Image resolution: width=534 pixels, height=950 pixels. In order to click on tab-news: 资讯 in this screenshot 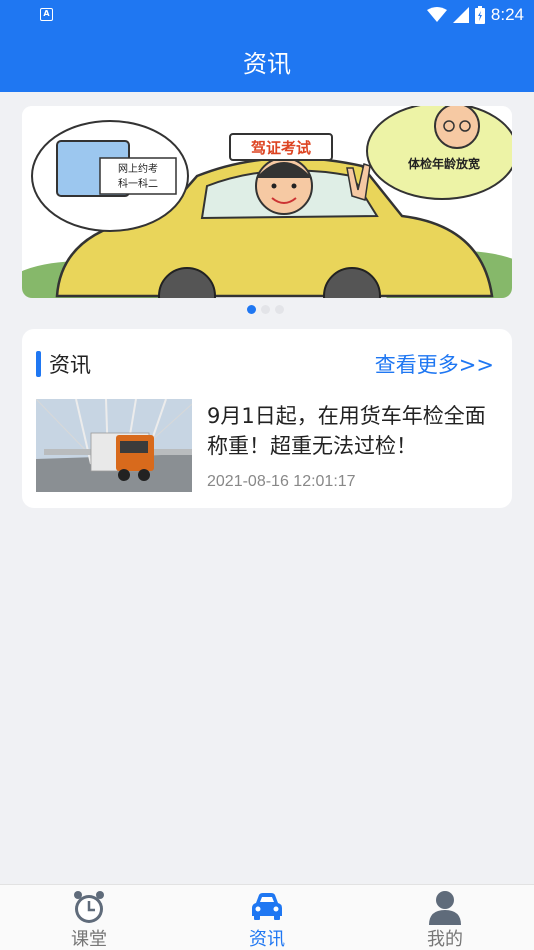, I will do `click(267, 917)`.